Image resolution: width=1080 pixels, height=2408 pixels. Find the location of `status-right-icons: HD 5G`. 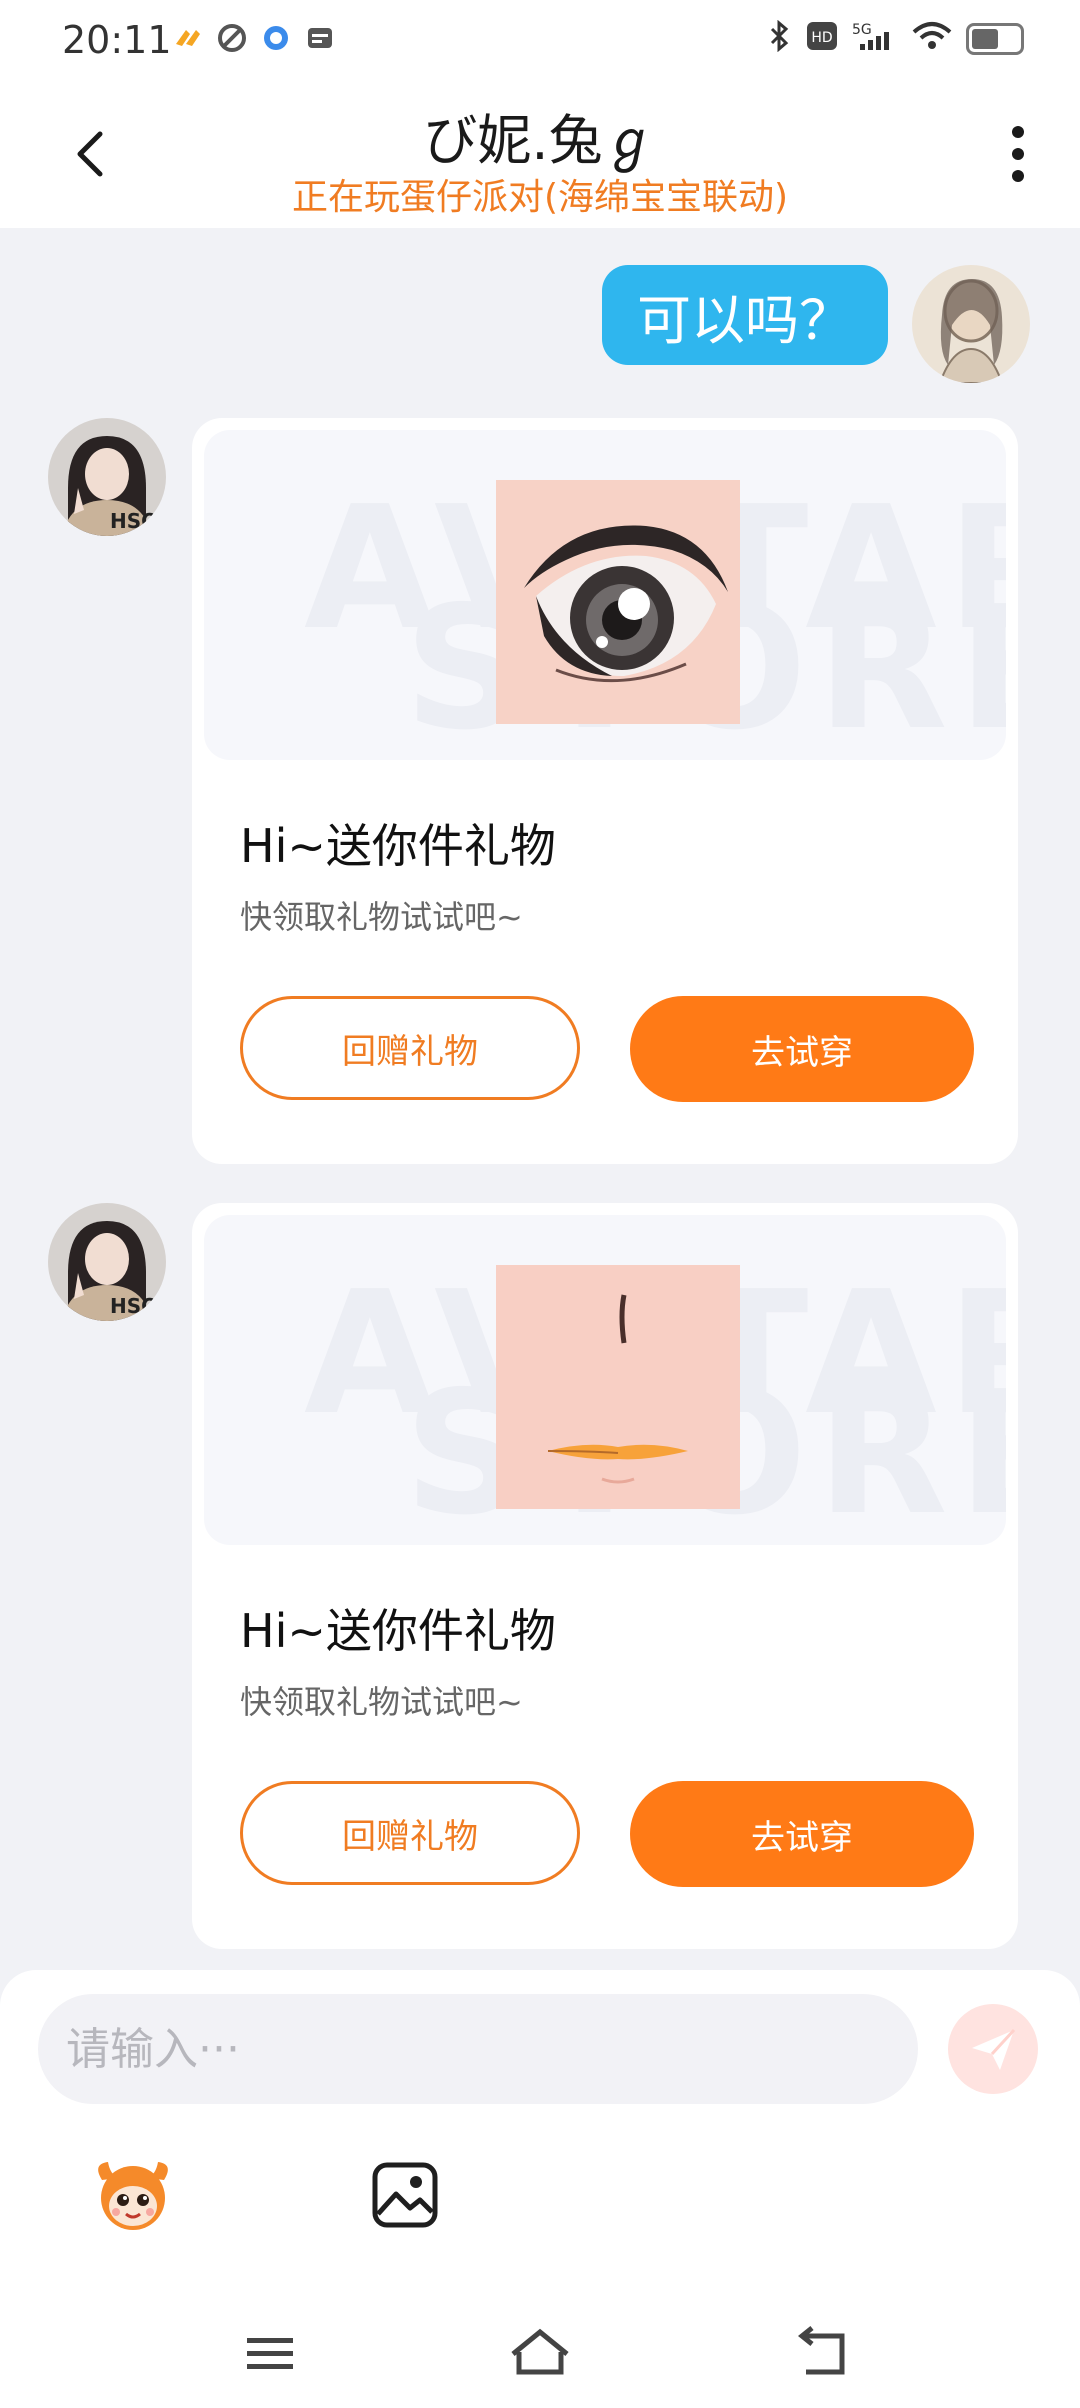

status-right-icons: HD 5G is located at coordinates (896, 38).